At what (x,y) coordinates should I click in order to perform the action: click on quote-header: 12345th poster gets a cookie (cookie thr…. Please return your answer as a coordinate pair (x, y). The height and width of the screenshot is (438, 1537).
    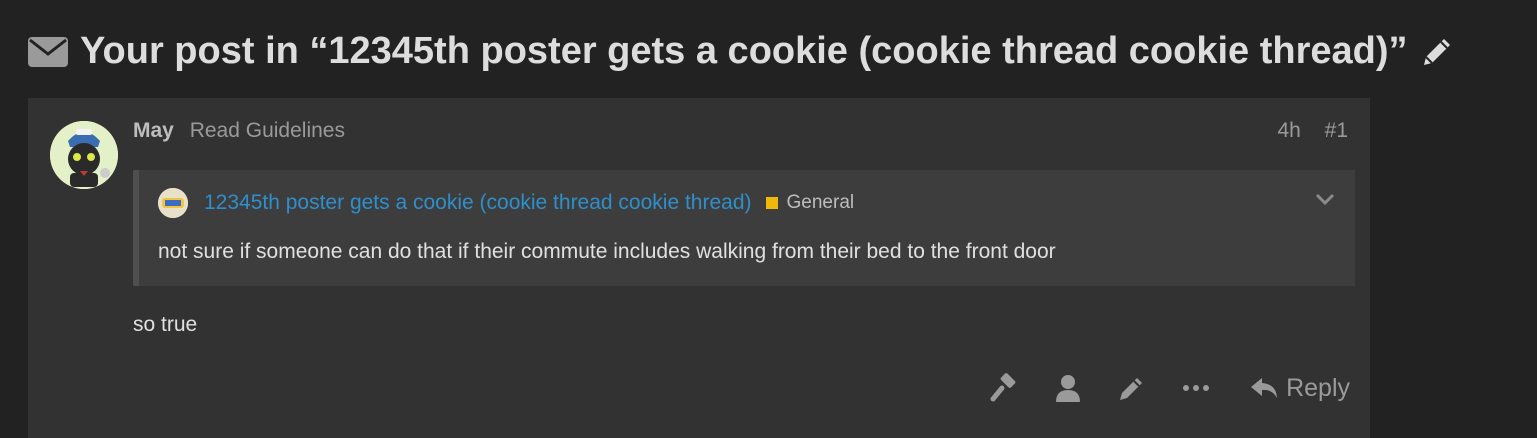
    Looking at the image, I should click on (506, 203).